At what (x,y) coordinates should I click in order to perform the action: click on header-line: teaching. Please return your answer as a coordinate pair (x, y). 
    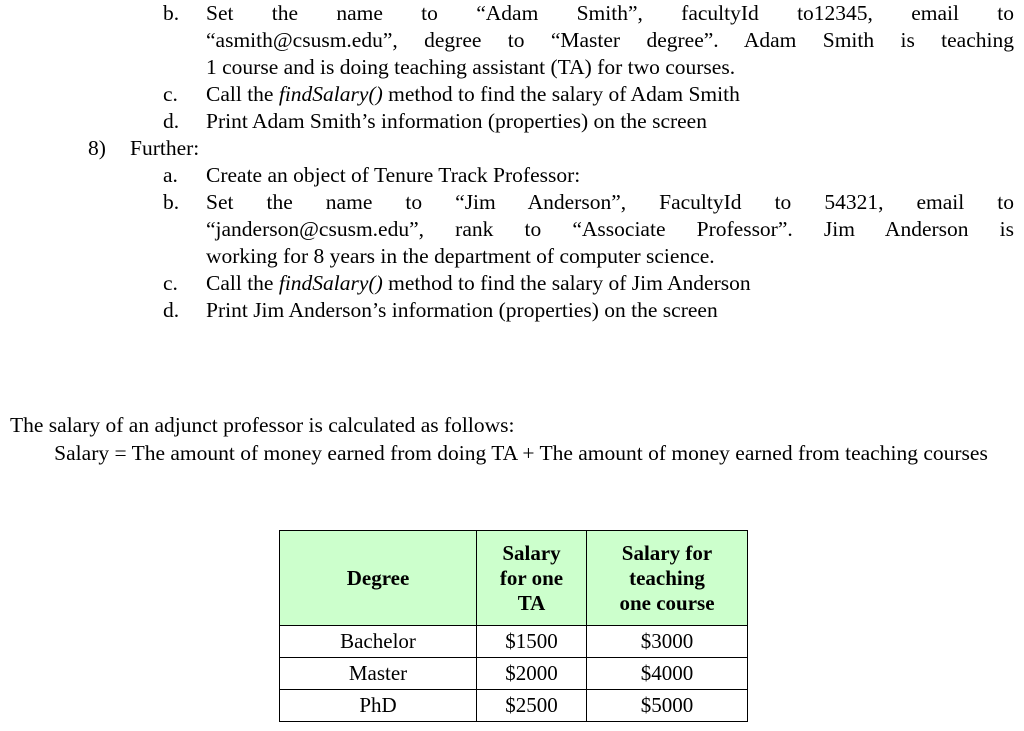
    Looking at the image, I should click on (667, 577).